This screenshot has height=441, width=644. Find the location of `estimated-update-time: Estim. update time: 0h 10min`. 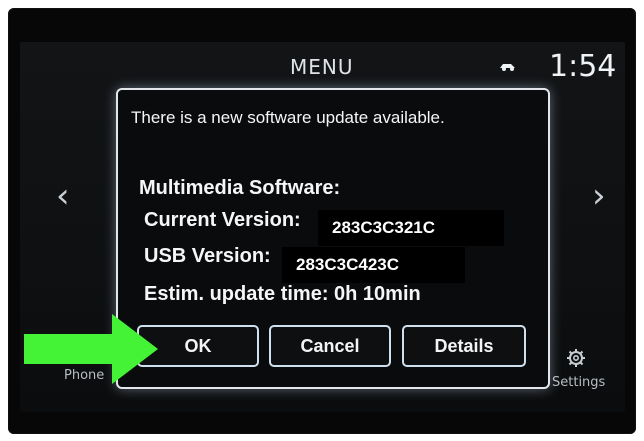

estimated-update-time: Estim. update time: 0h 10min is located at coordinates (282, 294).